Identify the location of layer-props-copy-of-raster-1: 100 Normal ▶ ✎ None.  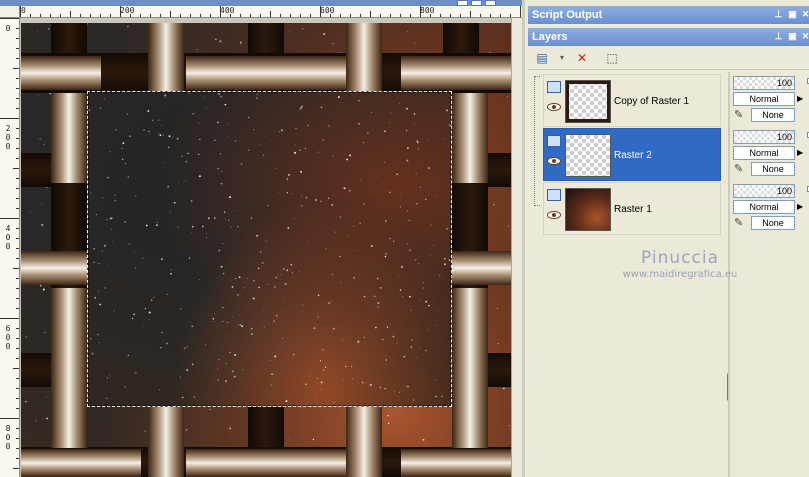
(771, 101).